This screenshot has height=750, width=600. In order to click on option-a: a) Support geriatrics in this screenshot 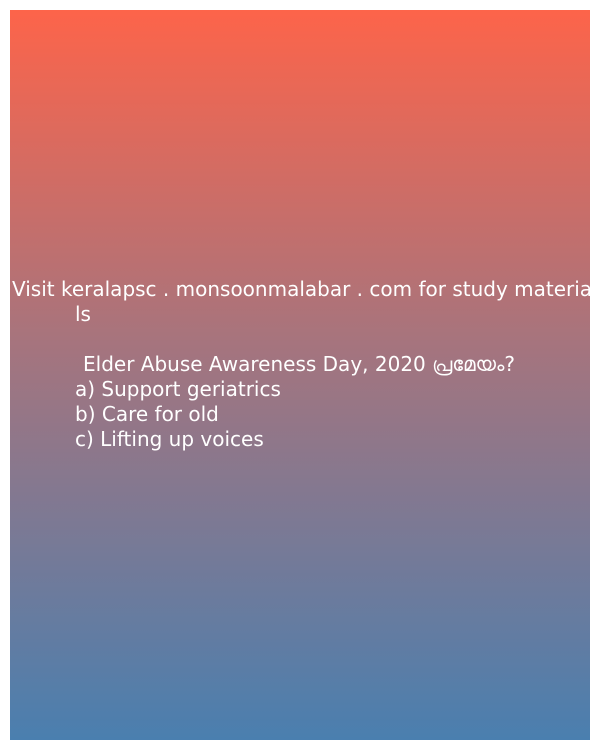, I will do `click(178, 389)`.